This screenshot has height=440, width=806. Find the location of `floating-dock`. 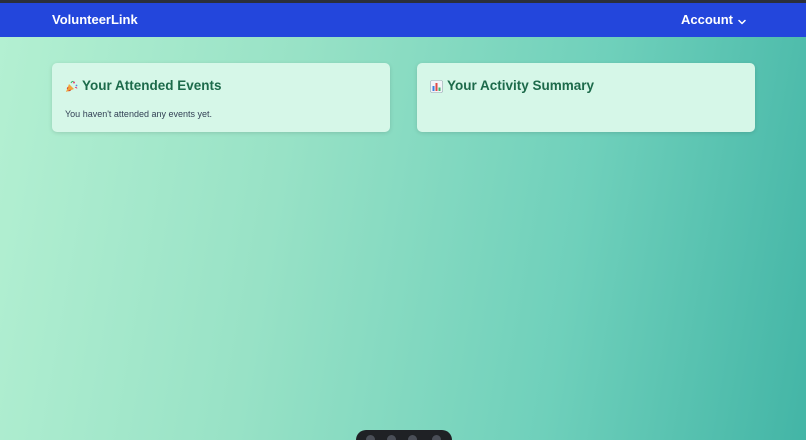

floating-dock is located at coordinates (404, 435).